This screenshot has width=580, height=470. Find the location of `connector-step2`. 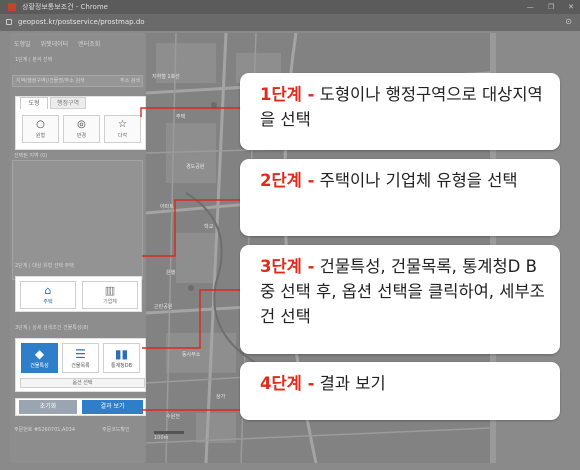

connector-step2 is located at coordinates (191, 228).